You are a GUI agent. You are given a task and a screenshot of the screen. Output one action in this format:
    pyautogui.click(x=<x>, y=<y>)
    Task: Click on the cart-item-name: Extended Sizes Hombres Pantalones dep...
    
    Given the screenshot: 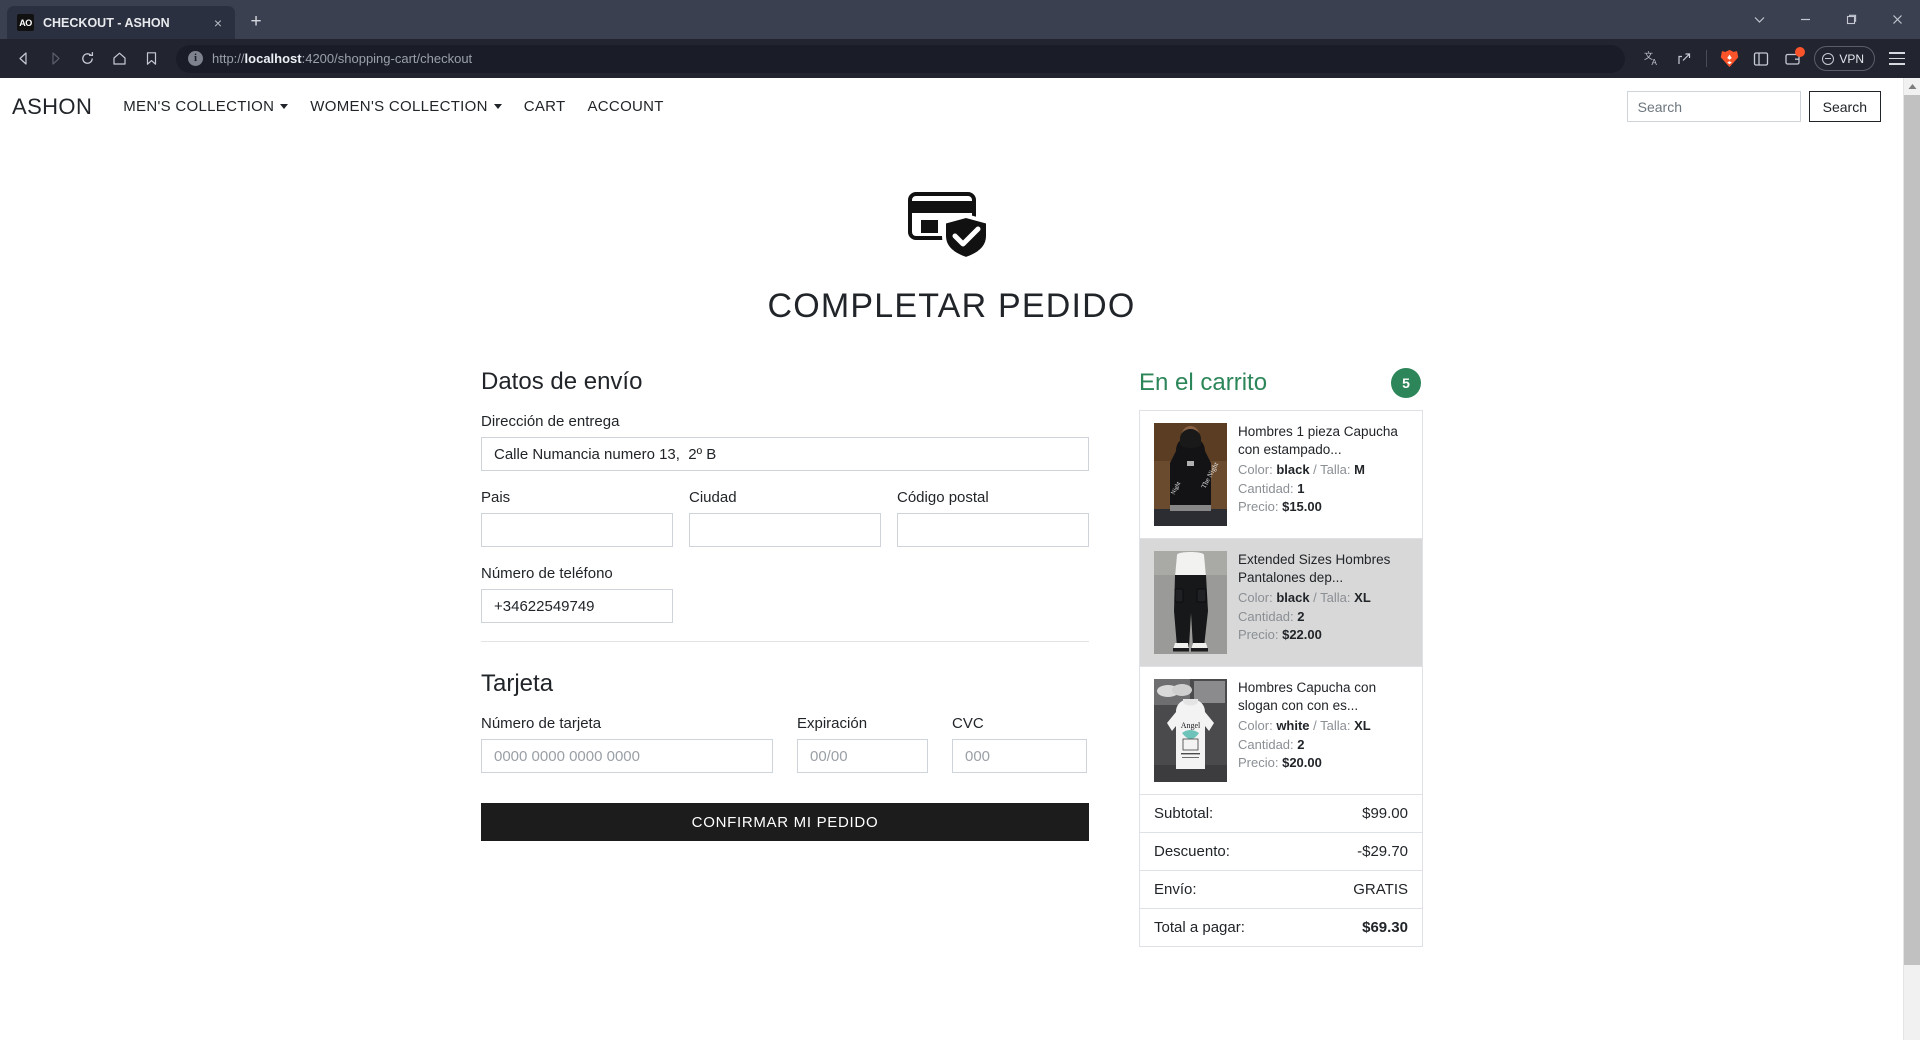 What is the action you would take?
    pyautogui.click(x=1314, y=569)
    